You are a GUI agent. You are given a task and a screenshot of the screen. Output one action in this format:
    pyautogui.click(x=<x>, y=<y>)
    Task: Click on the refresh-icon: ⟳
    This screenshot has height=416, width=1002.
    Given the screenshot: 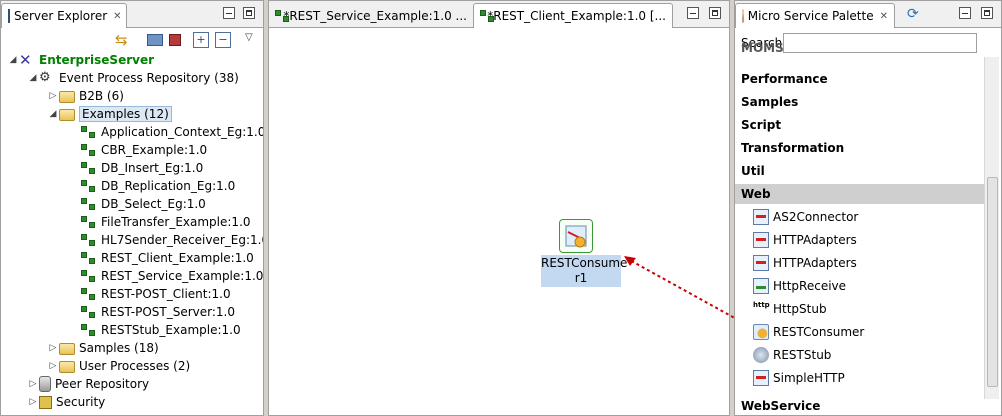 What is the action you would take?
    pyautogui.click(x=915, y=14)
    